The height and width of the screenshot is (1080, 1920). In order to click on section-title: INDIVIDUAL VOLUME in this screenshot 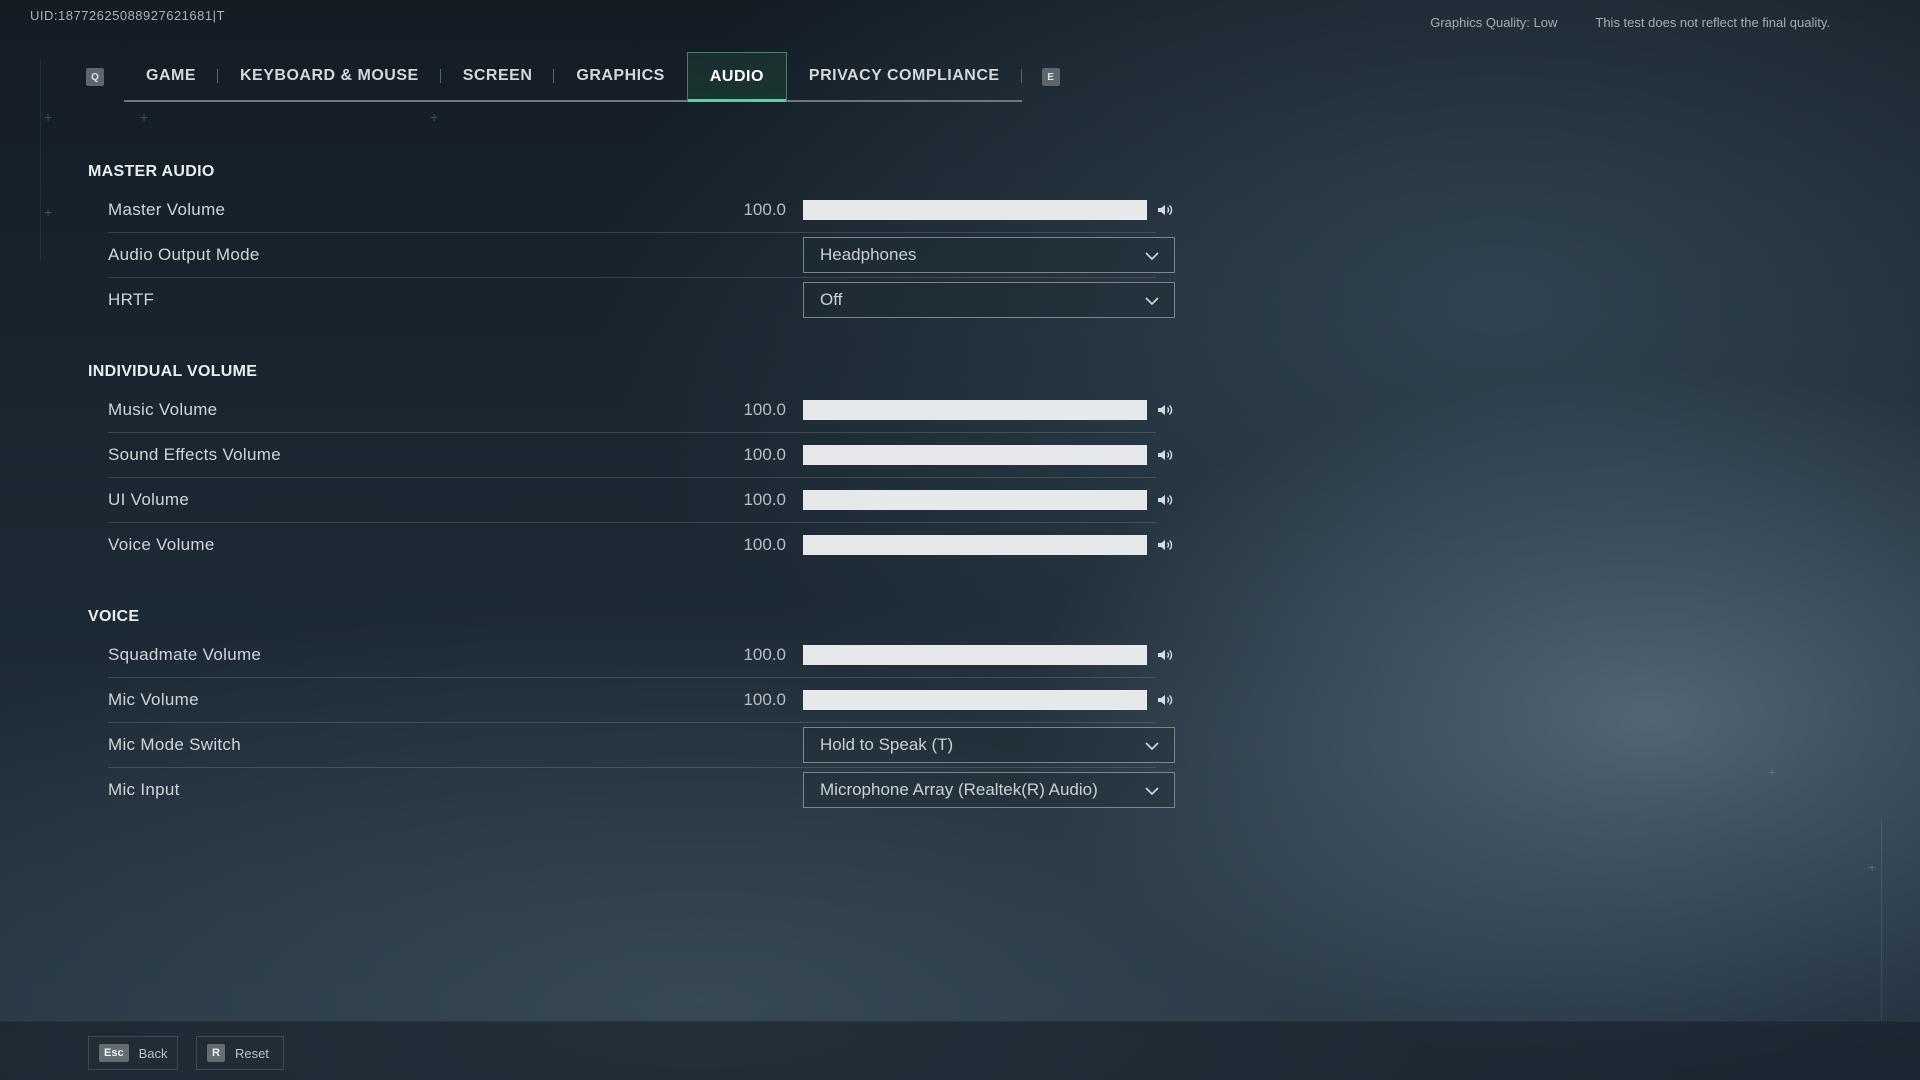, I will do `click(173, 371)`.